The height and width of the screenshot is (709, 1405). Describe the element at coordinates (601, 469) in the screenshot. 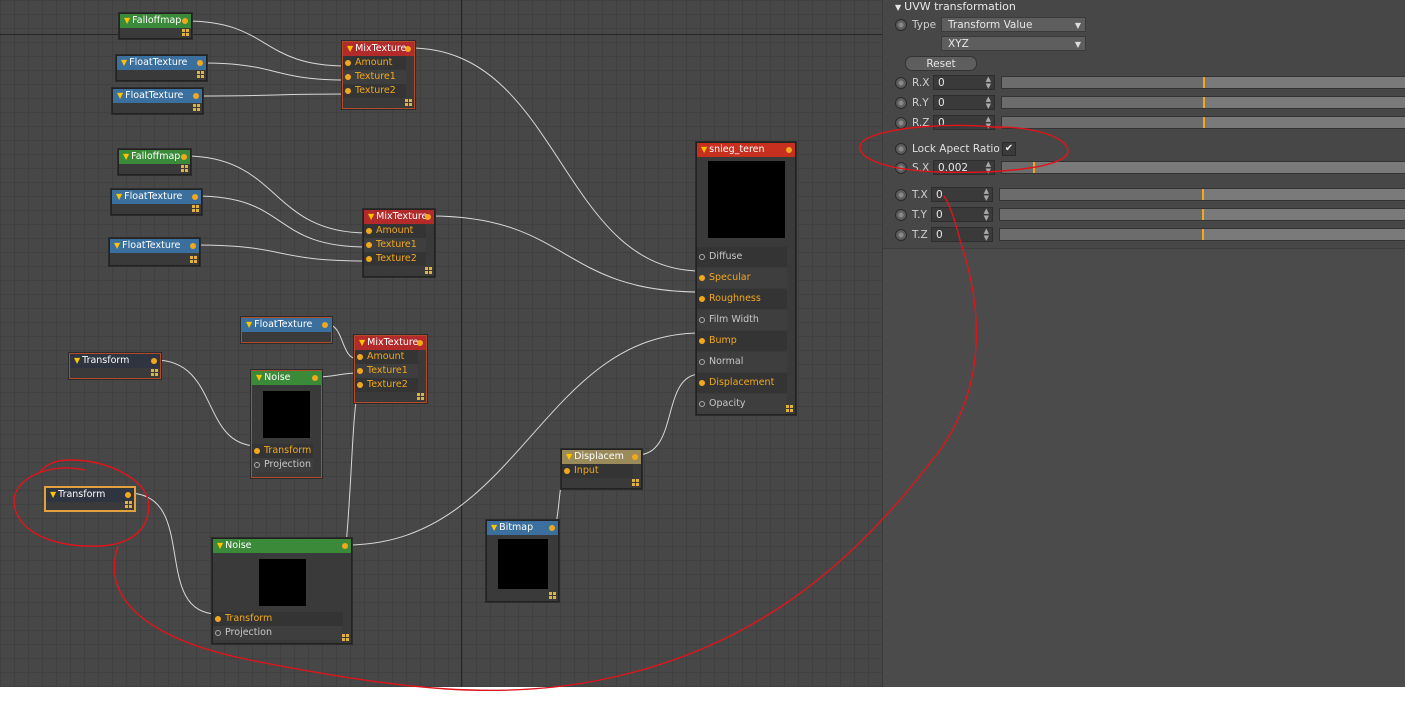

I see `node-displacement: ▼ Displacem Input` at that location.